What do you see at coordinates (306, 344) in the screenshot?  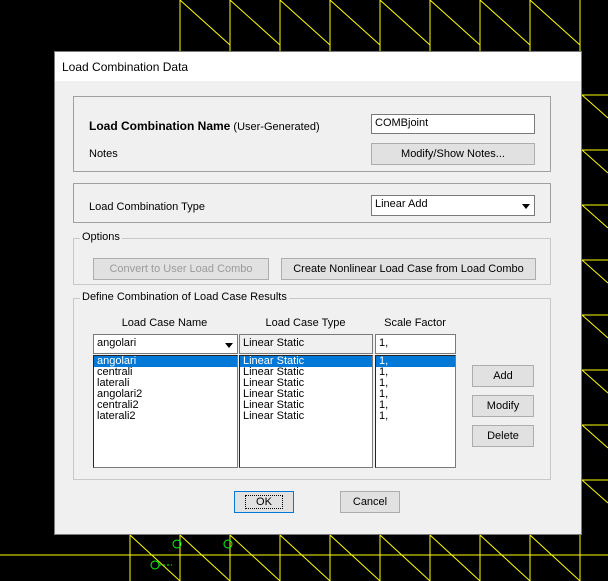 I see `load-case-type-field: Linear Static` at bounding box center [306, 344].